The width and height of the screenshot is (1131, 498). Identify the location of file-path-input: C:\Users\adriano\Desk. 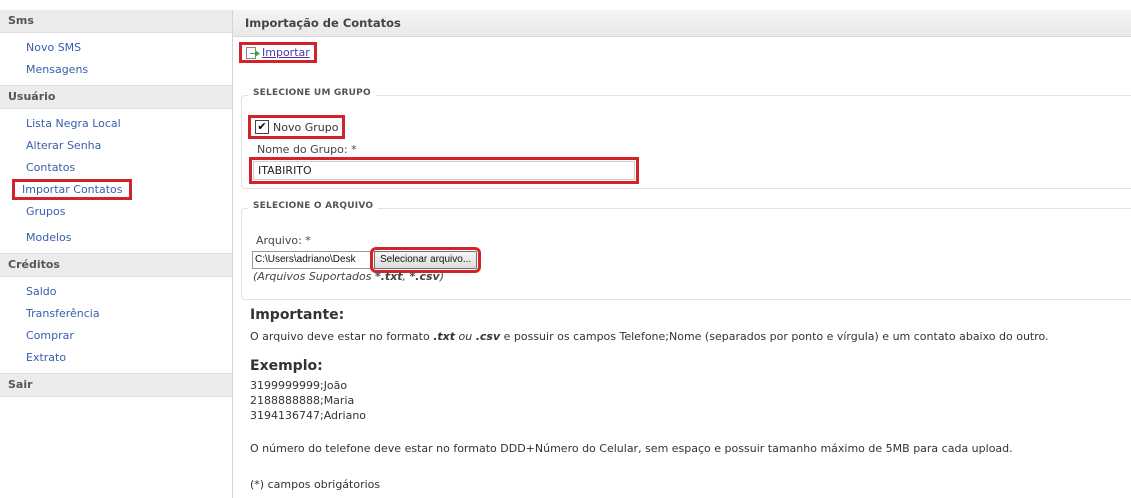
(314, 260).